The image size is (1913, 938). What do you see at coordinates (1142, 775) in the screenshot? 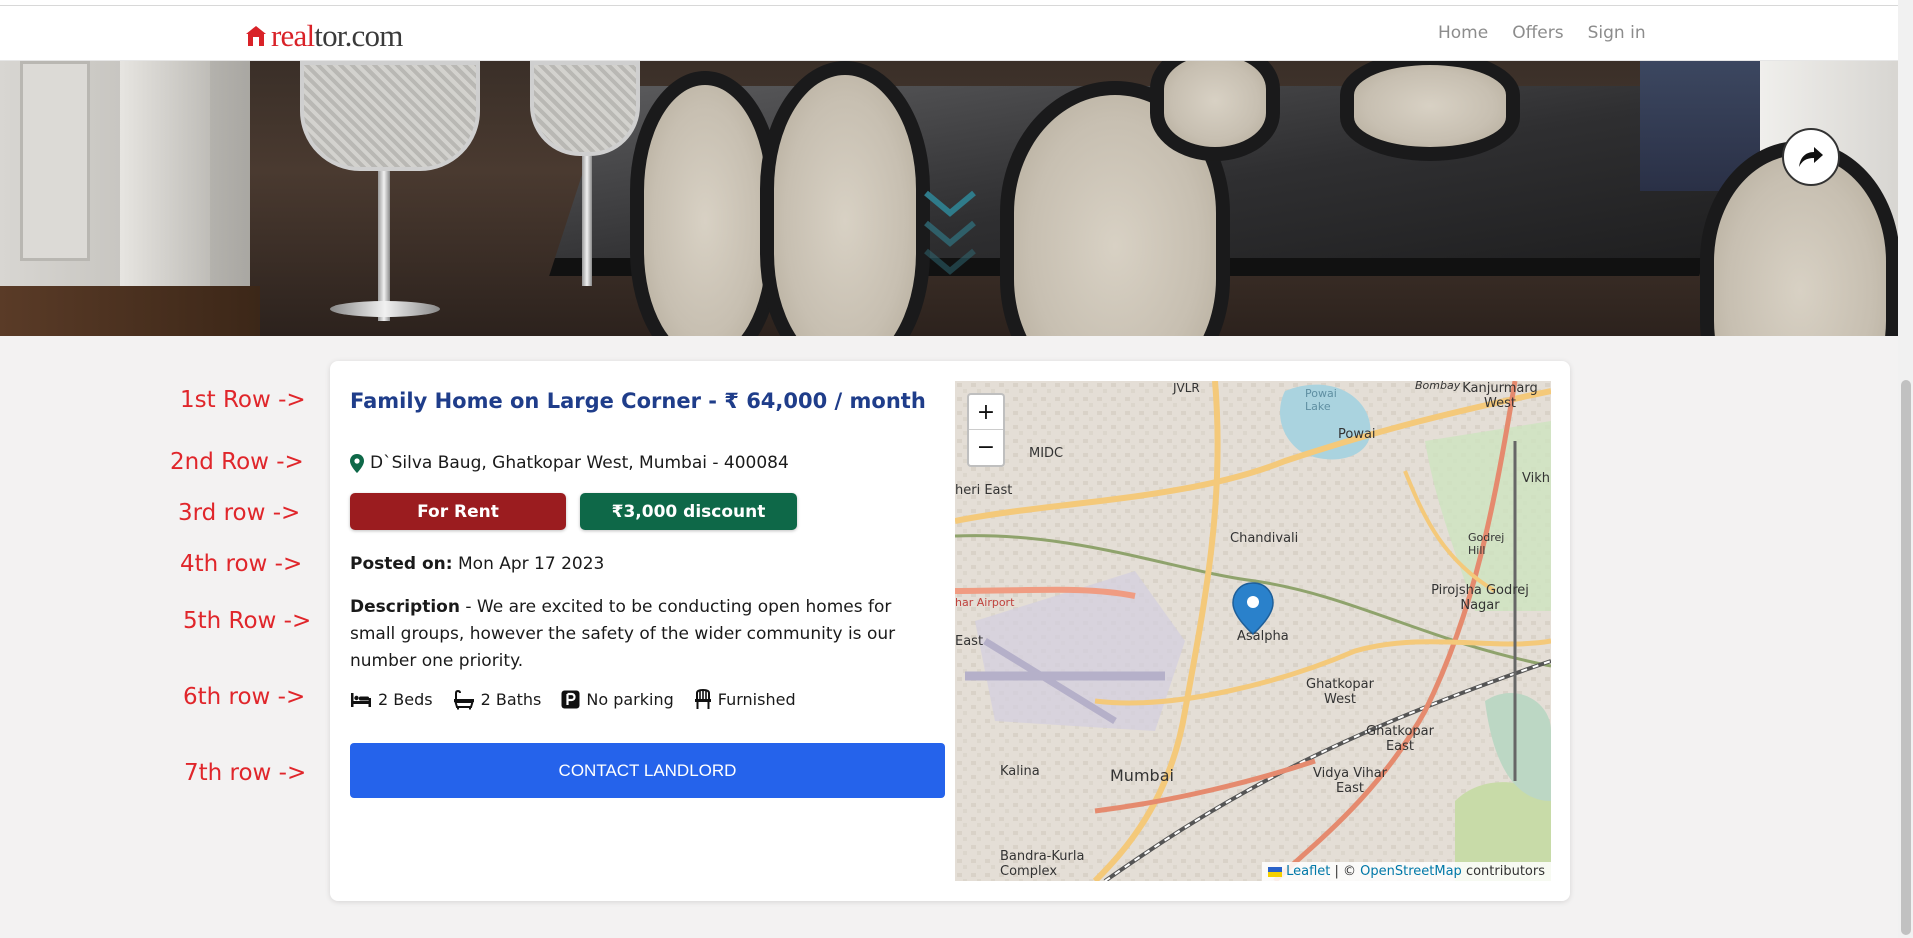
I see `map-label: Mumbai` at bounding box center [1142, 775].